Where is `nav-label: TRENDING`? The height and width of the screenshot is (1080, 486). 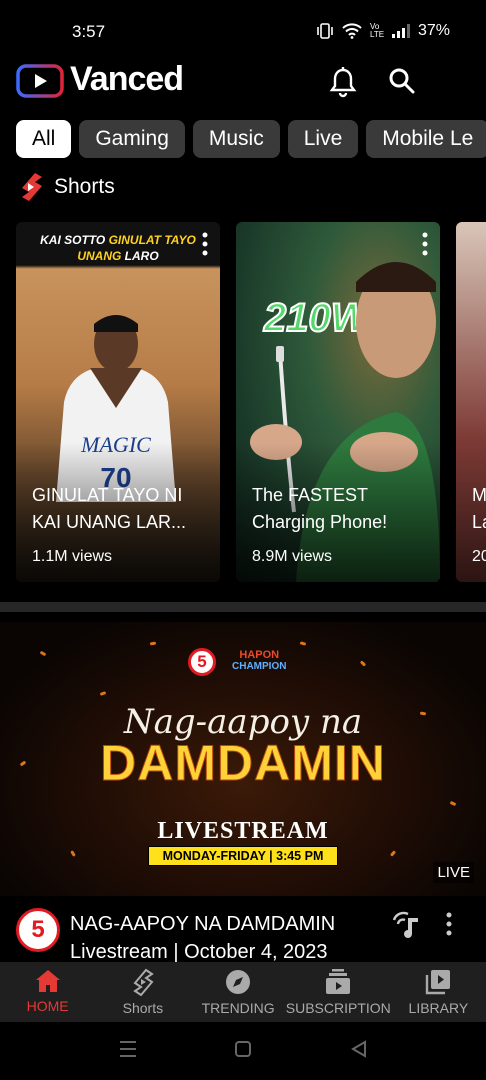 nav-label: TRENDING is located at coordinates (238, 1008).